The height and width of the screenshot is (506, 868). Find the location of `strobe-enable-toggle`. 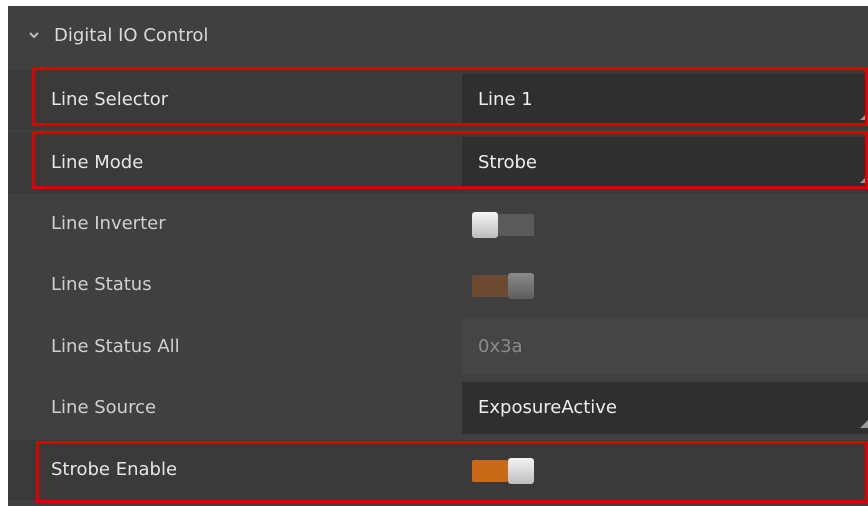

strobe-enable-toggle is located at coordinates (503, 471).